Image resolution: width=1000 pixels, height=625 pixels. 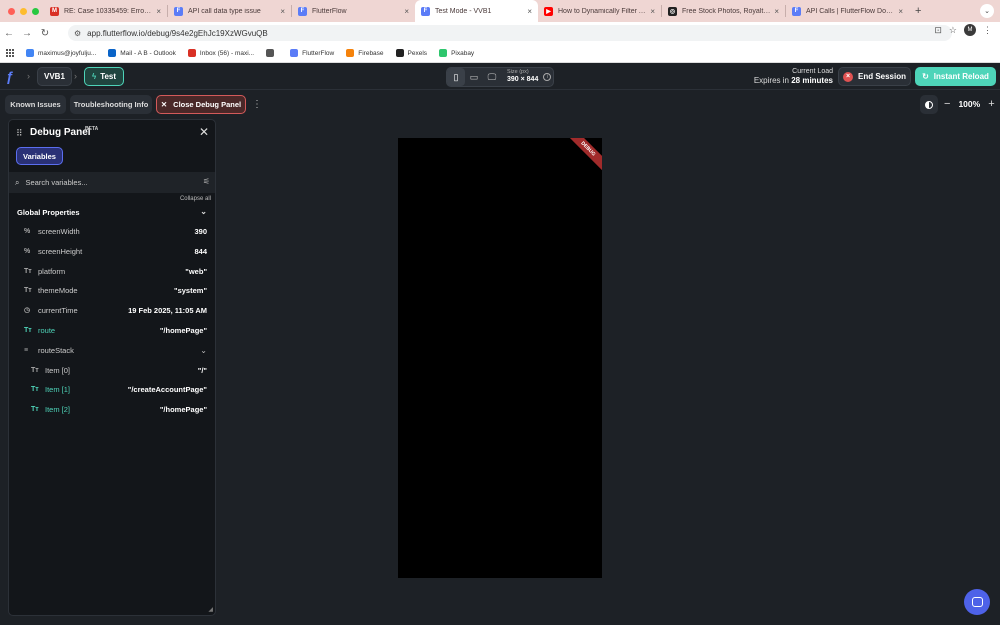 I want to click on zoom-out-button: −, so click(x=947, y=104).